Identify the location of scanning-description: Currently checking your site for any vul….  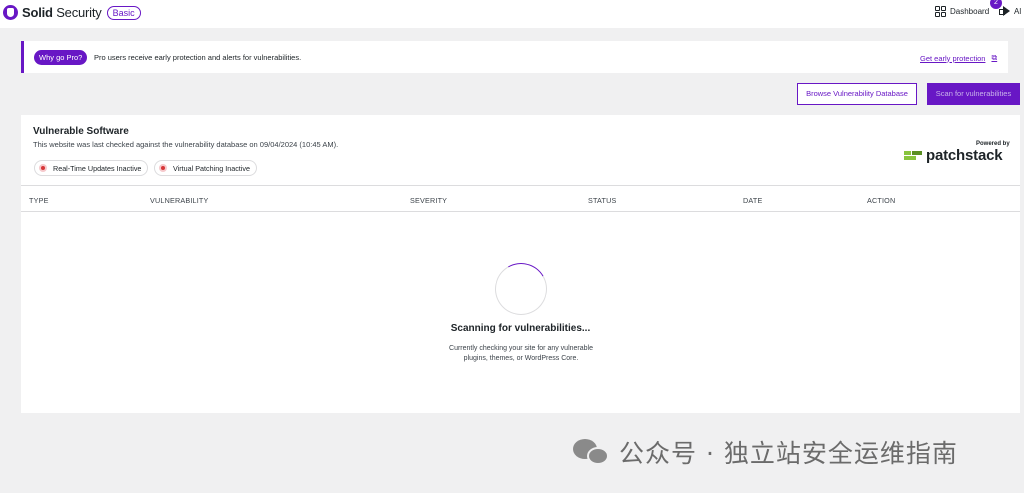
(521, 353).